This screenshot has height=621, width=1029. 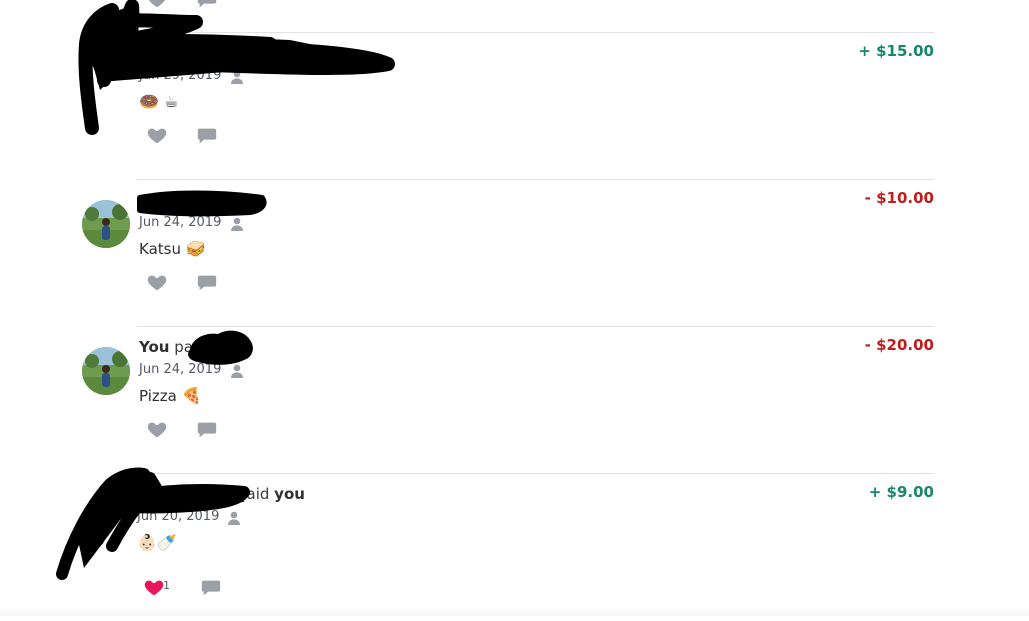 I want to click on story-verb: pa, so click(x=181, y=347).